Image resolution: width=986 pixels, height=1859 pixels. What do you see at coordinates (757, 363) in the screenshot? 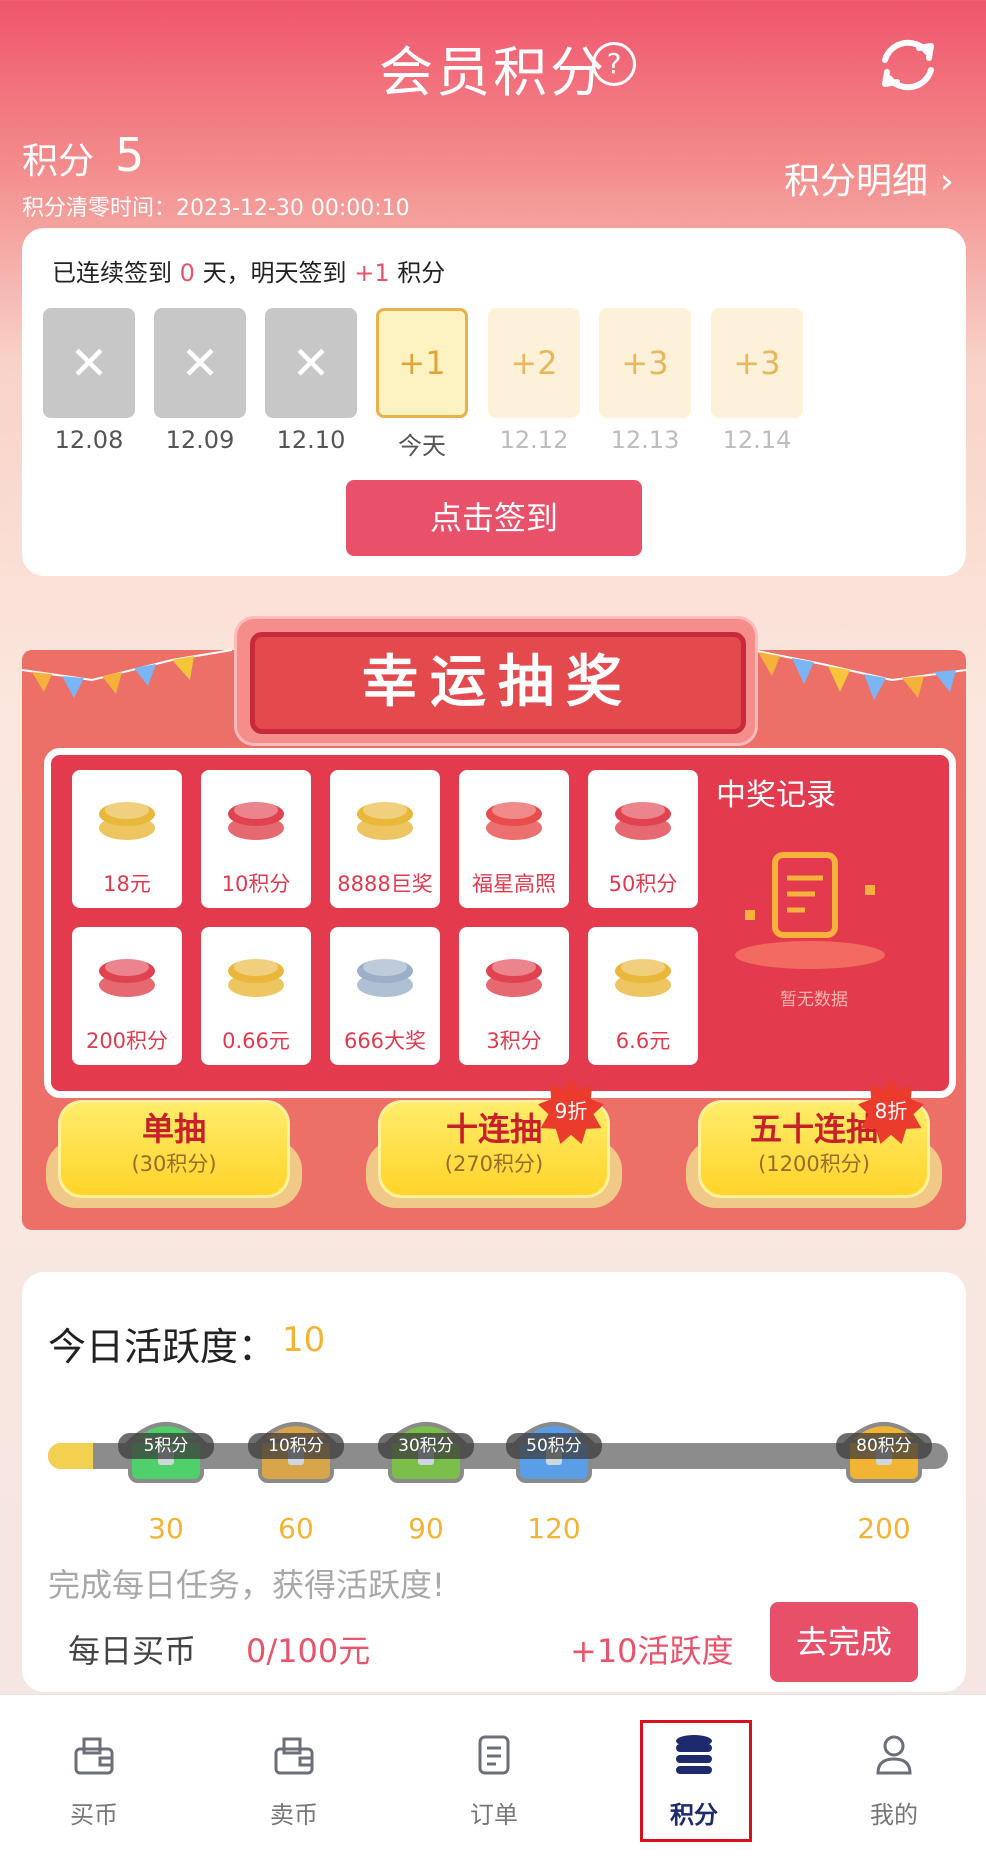
I see `checkin-day-6: +3` at bounding box center [757, 363].